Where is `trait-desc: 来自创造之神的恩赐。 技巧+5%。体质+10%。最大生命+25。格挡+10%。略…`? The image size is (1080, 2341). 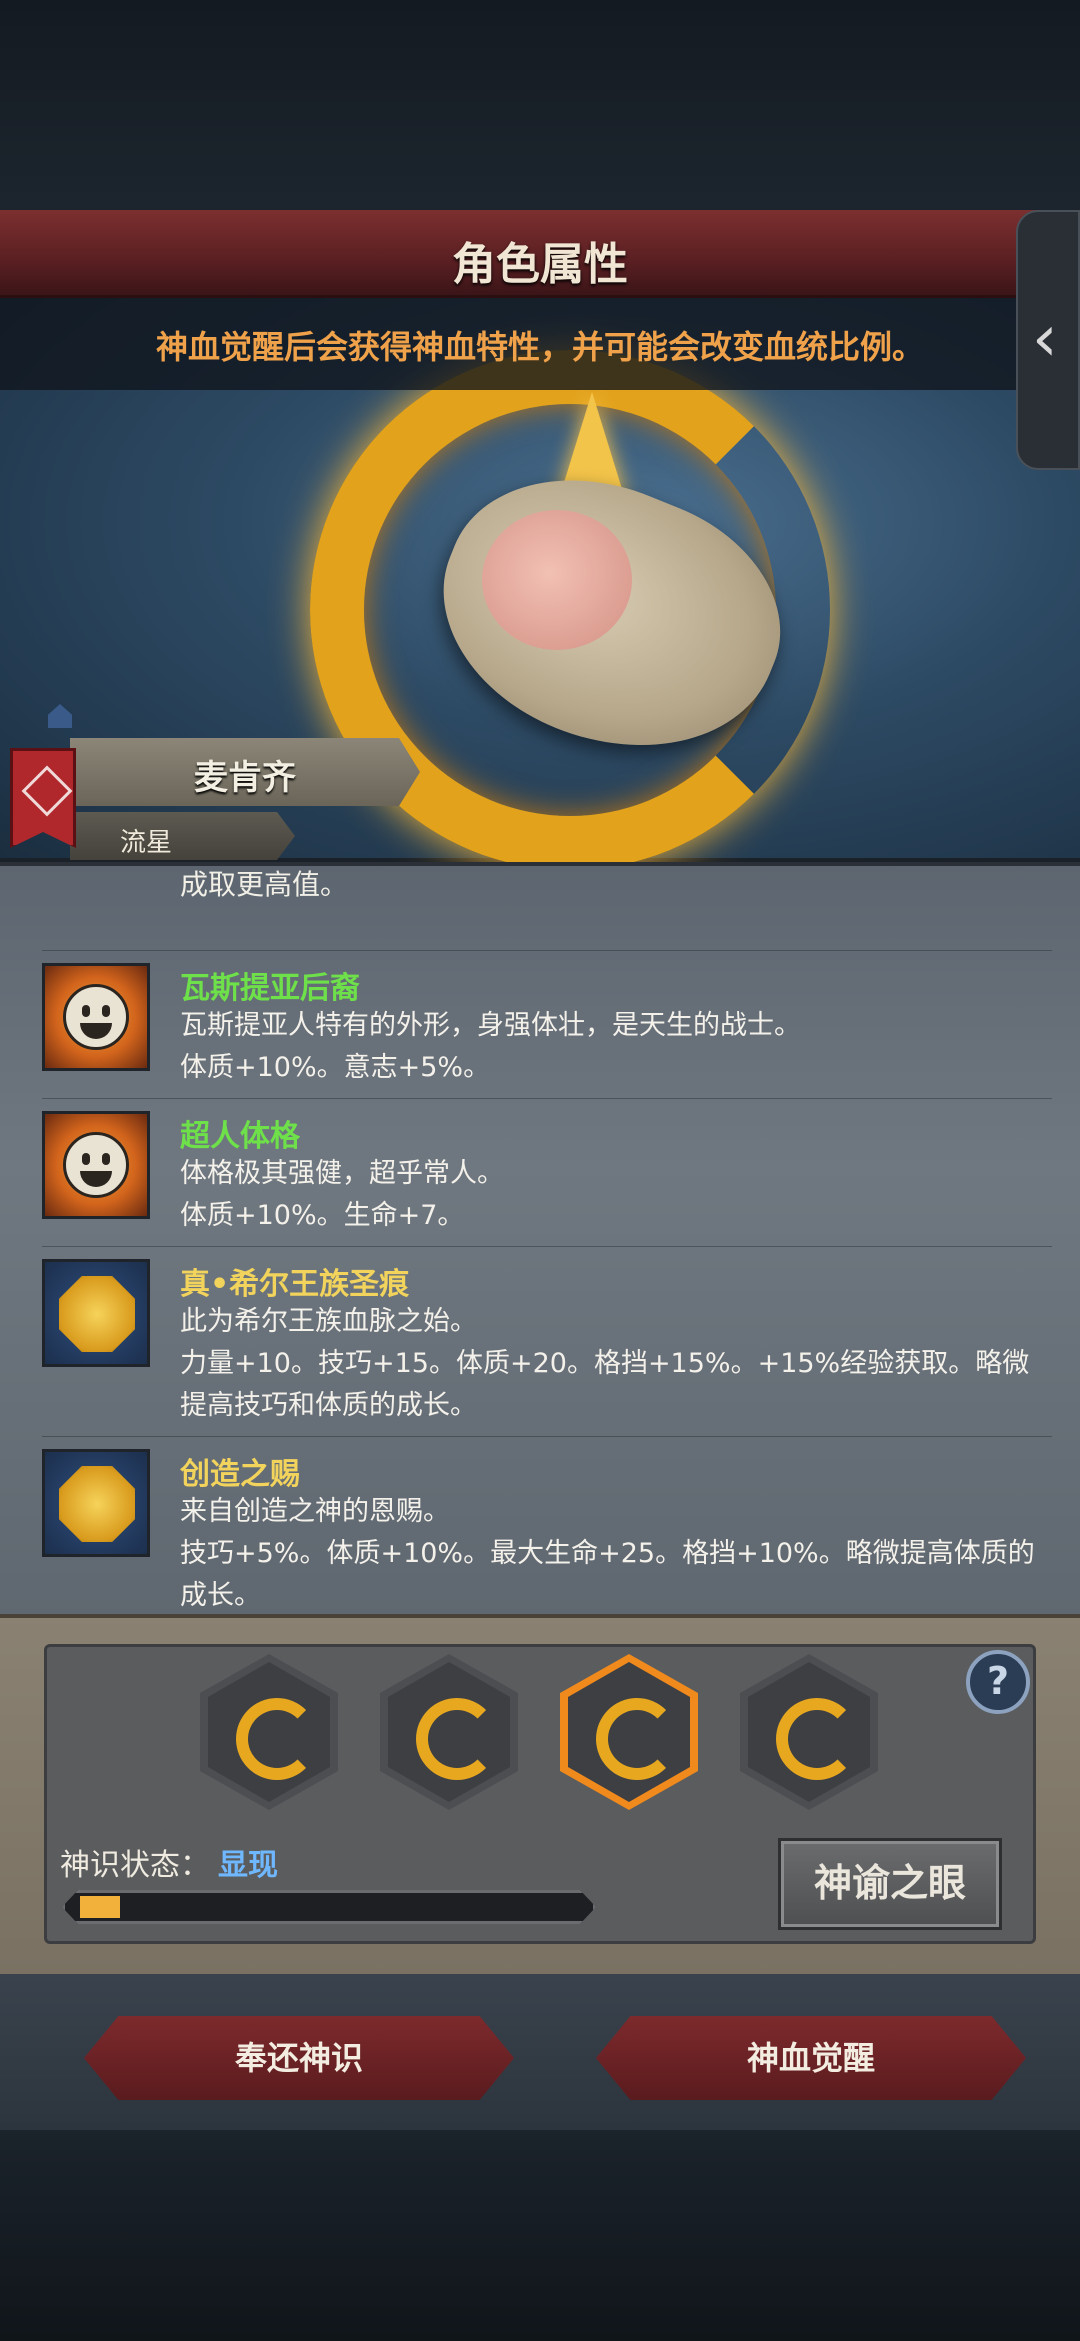
trait-desc: 来自创造之神的恩赐。 技巧+5%。体质+10%。最大生命+25。格挡+10%。略… is located at coordinates (610, 1554).